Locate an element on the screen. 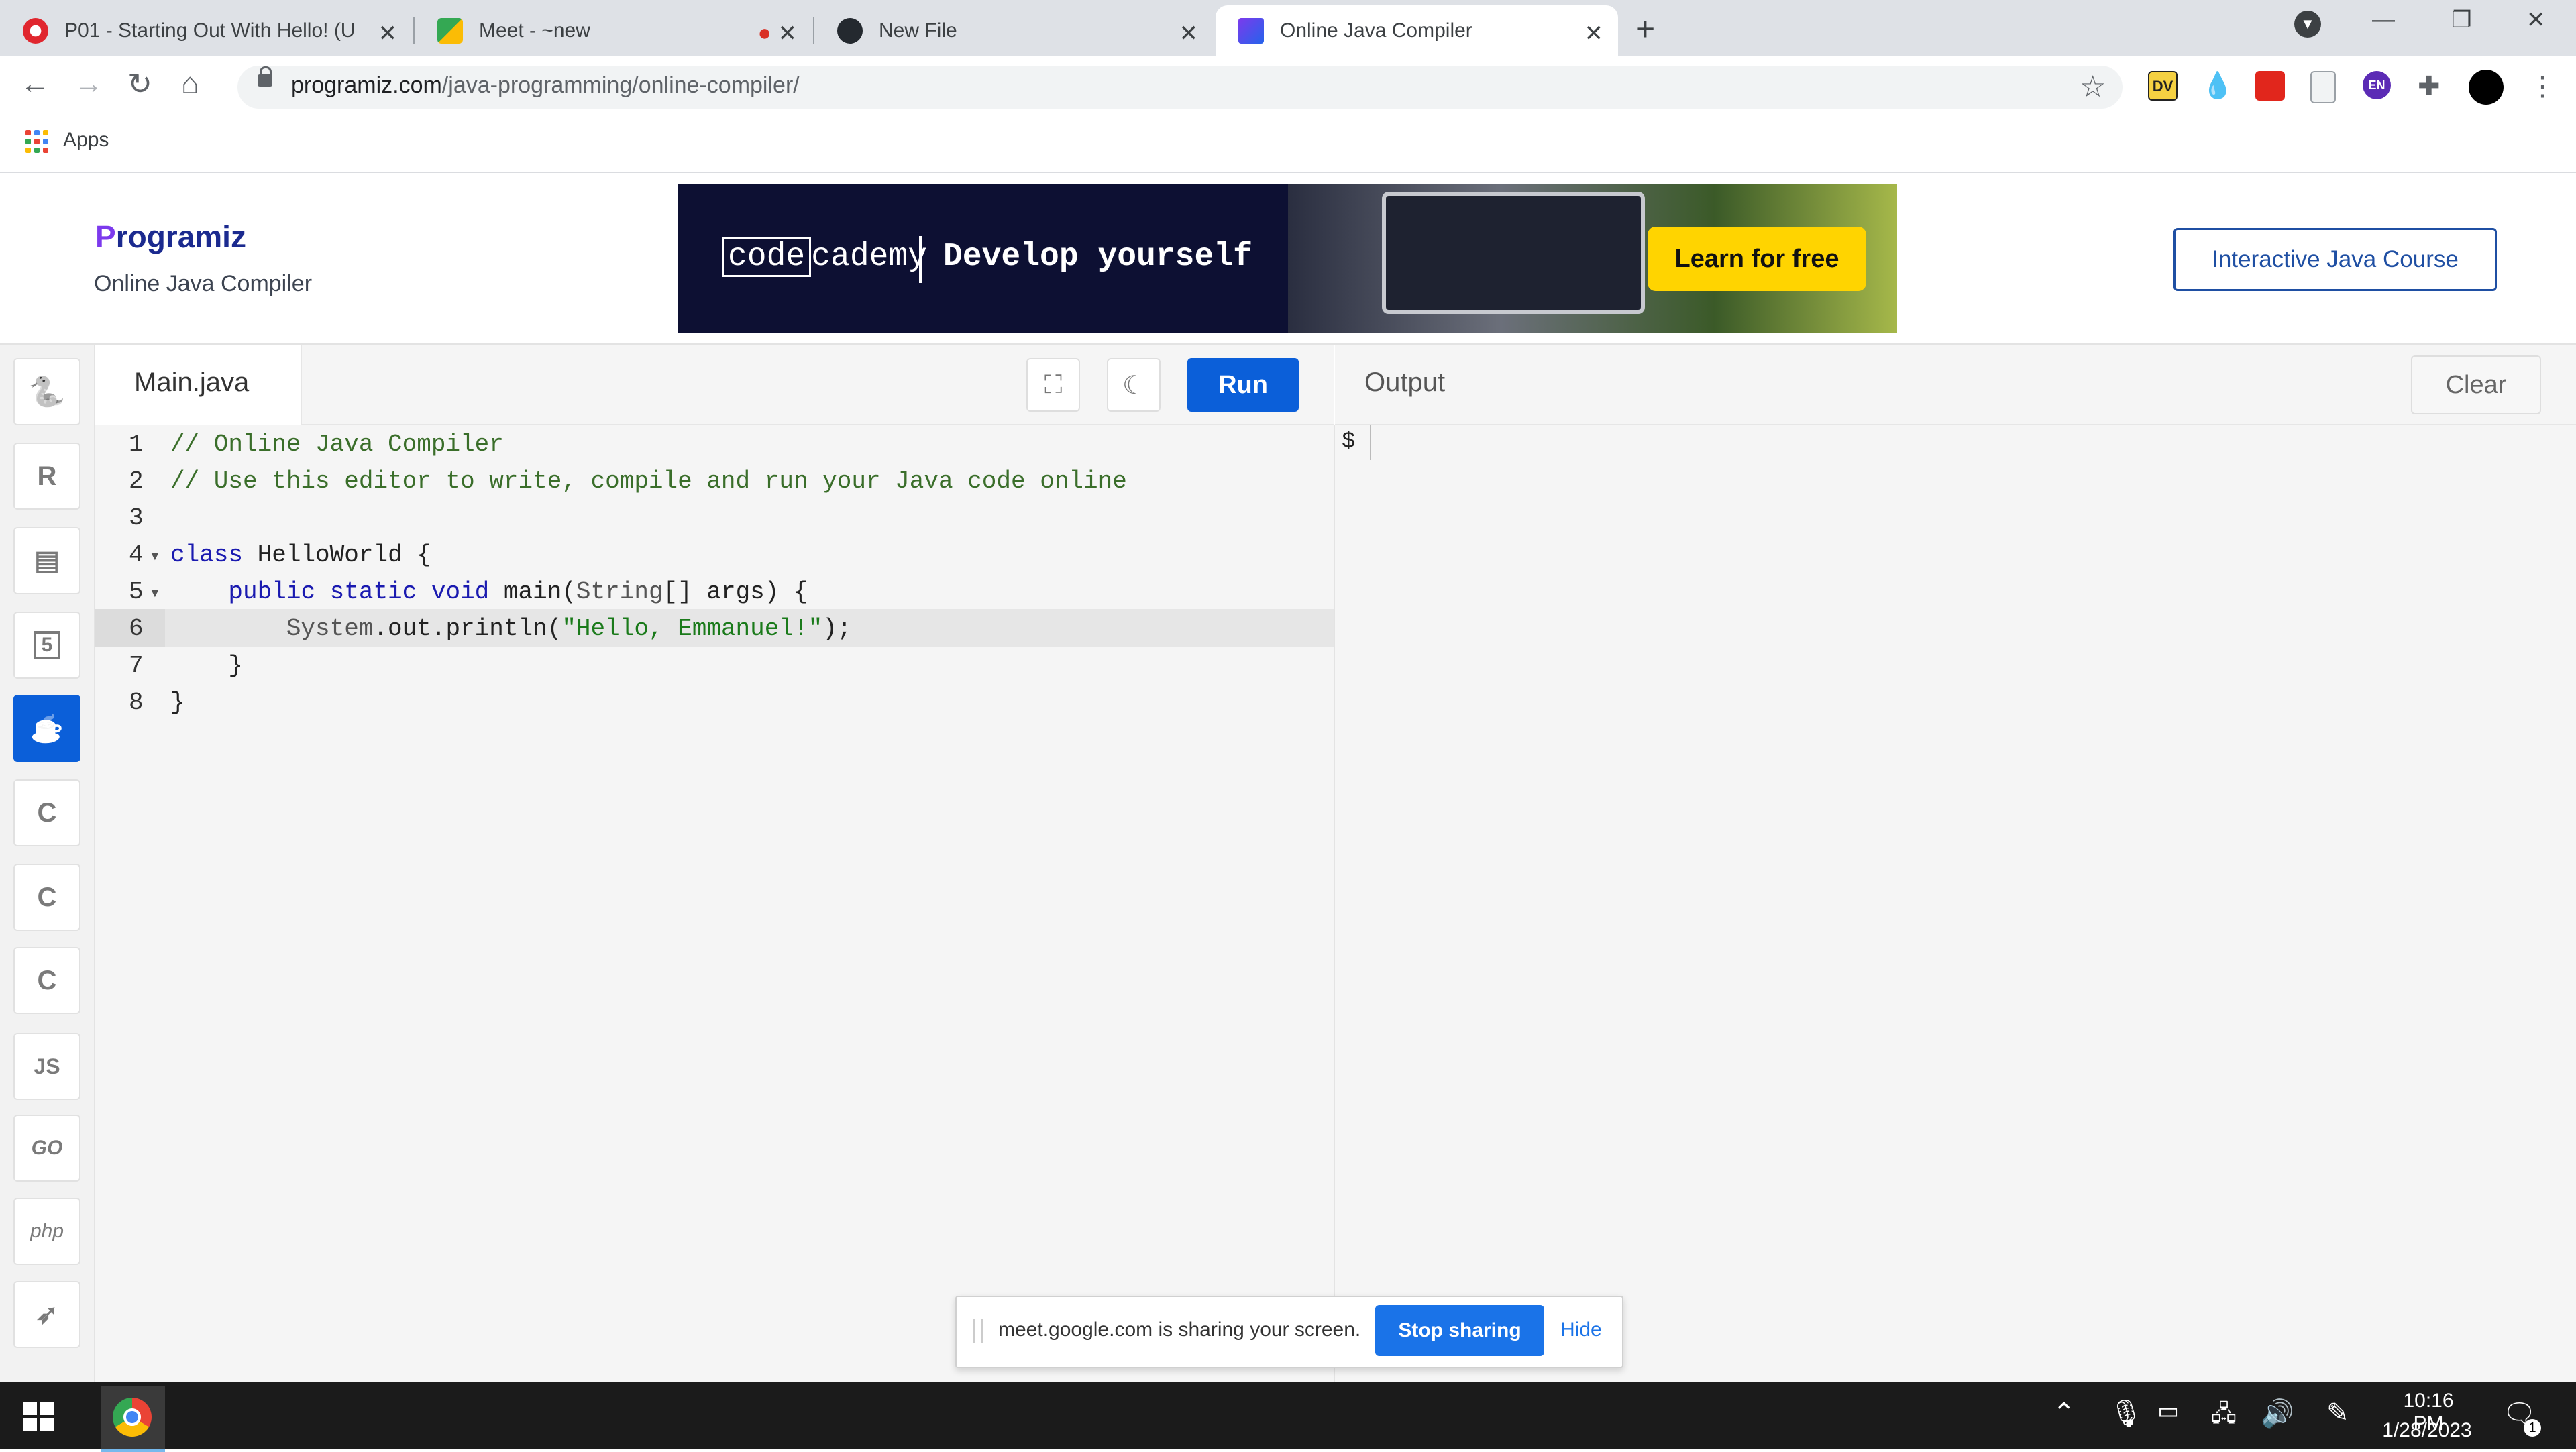  lang-javascript: JS is located at coordinates (46, 1066).